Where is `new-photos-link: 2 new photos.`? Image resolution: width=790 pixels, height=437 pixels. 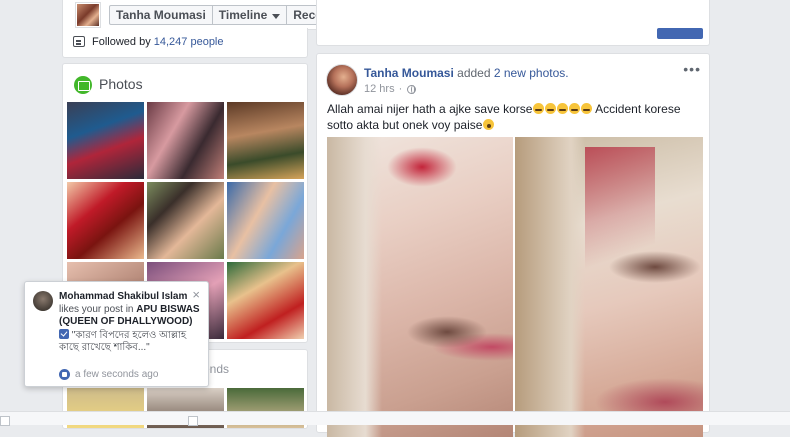 new-photos-link: 2 new photos. is located at coordinates (531, 73).